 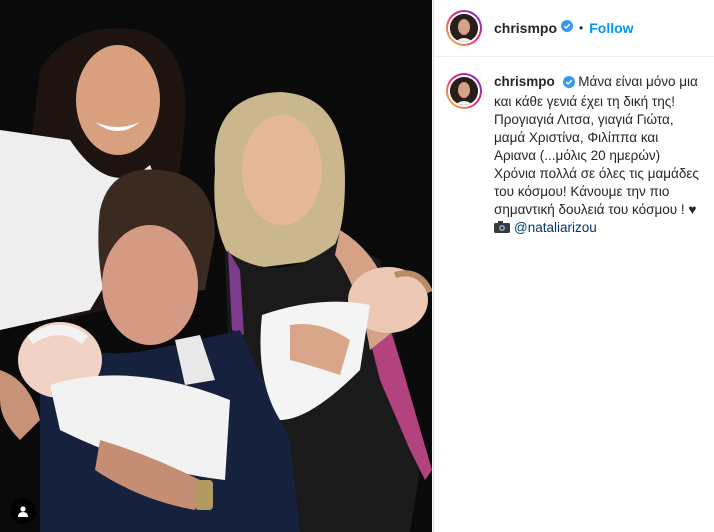 What do you see at coordinates (555, 227) in the screenshot?
I see `mention-link: @nataliarizou` at bounding box center [555, 227].